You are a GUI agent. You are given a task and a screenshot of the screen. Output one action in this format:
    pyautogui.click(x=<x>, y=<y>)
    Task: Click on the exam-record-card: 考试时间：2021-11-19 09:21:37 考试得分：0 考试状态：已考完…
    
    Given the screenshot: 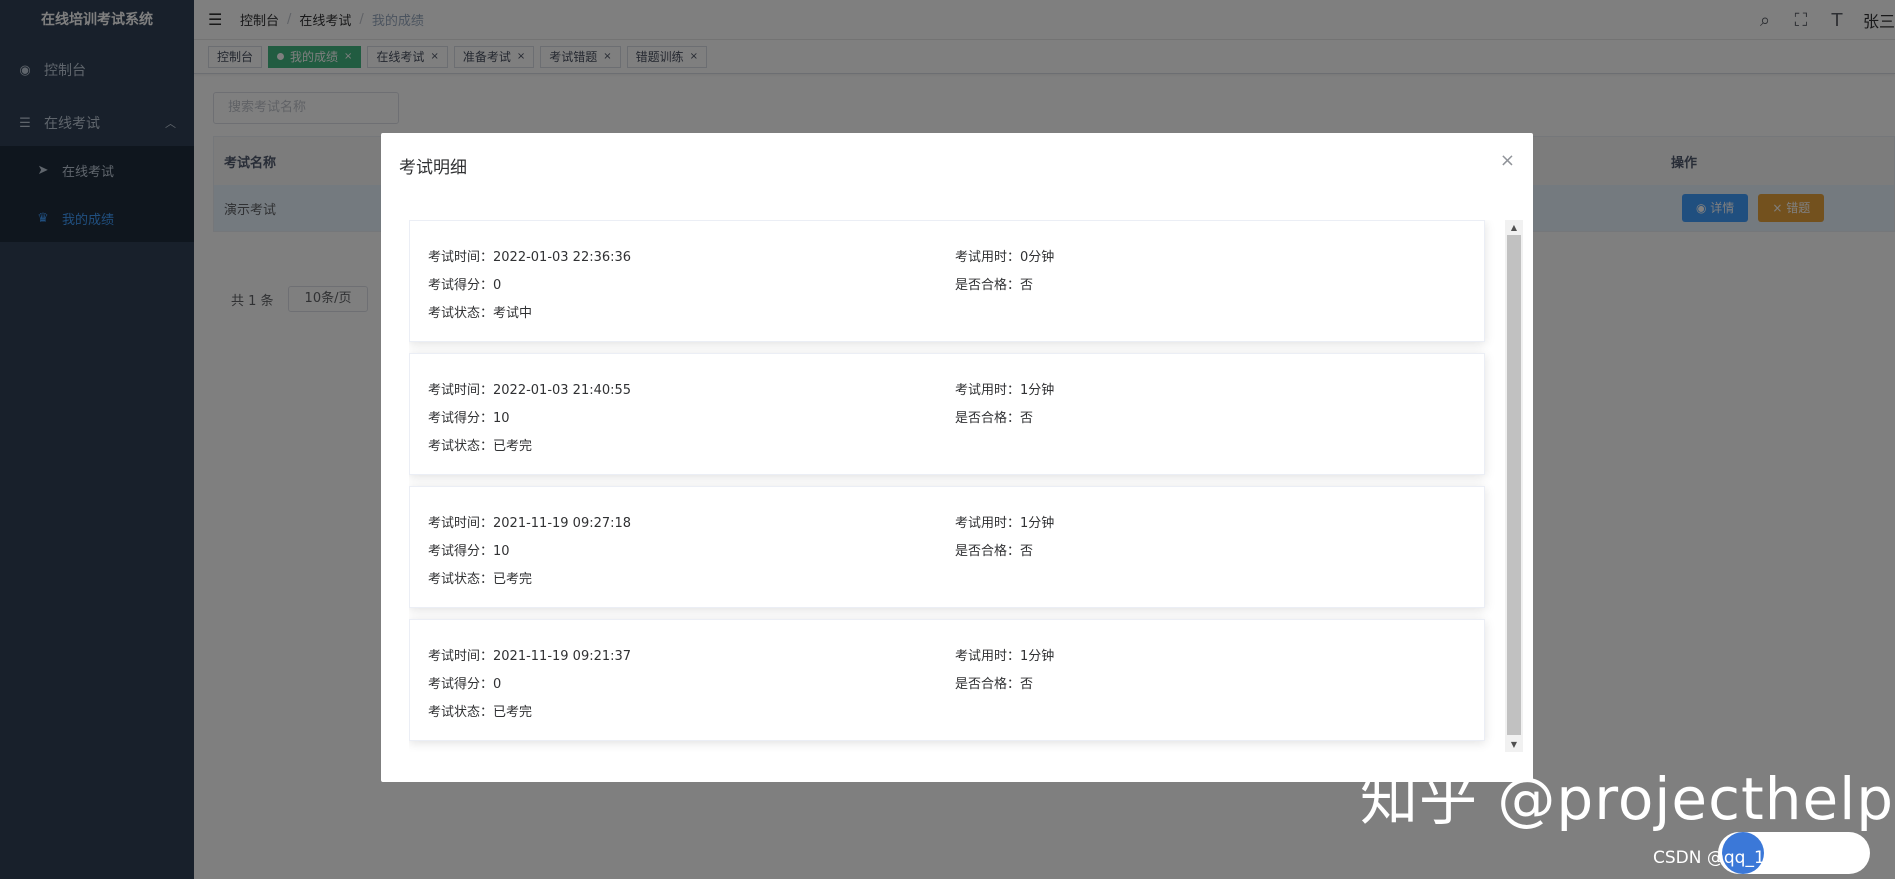 What is the action you would take?
    pyautogui.click(x=947, y=680)
    